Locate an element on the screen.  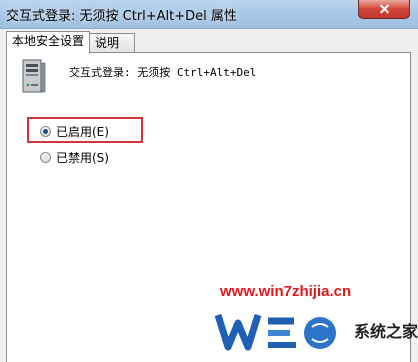
close-button is located at coordinates (384, 9).